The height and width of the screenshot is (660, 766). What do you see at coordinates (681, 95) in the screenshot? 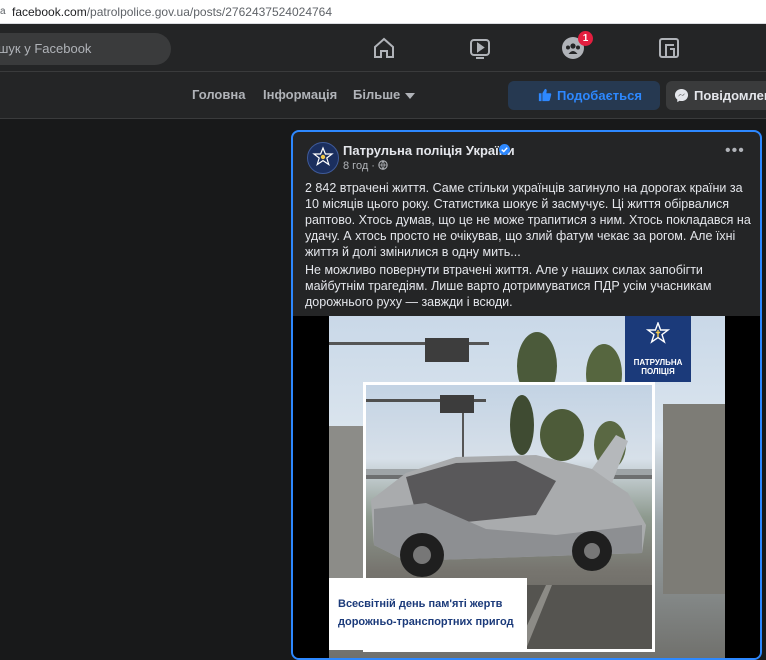
I see `messenger-icon` at bounding box center [681, 95].